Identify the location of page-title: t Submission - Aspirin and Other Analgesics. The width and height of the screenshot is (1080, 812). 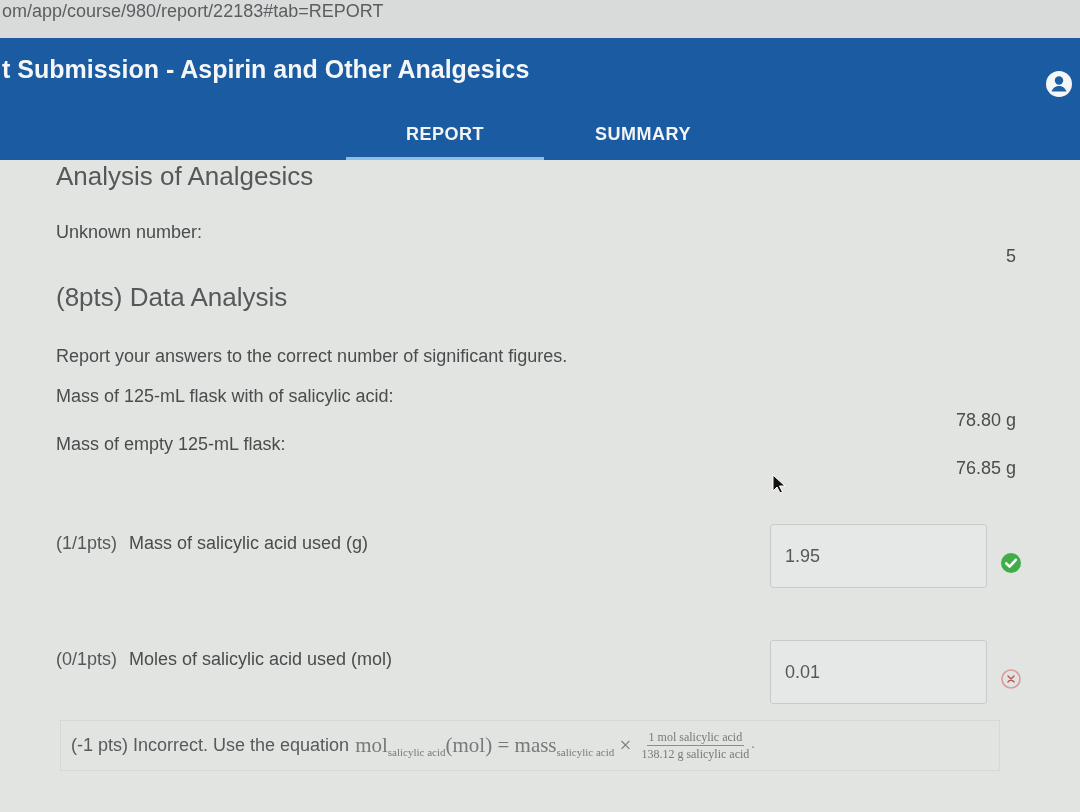
(266, 69).